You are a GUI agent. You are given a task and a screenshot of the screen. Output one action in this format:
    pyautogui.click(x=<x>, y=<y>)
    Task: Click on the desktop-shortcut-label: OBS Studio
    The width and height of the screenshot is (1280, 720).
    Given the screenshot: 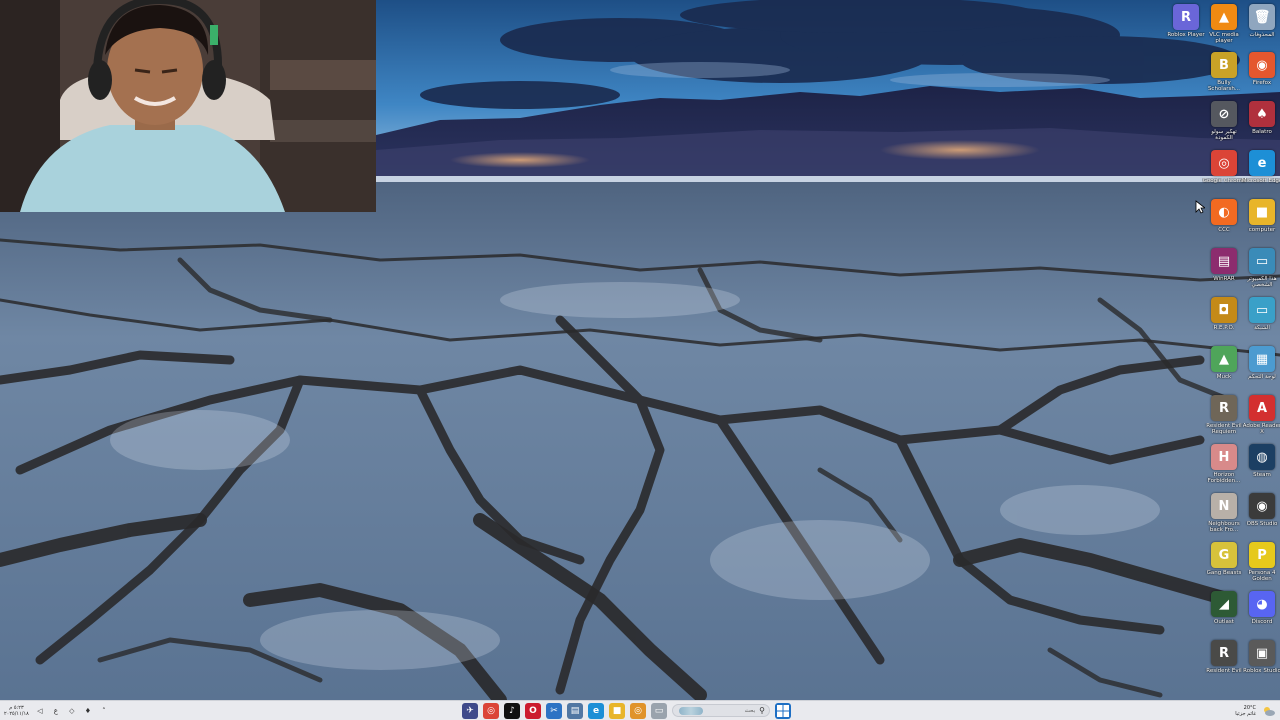 What is the action you would take?
    pyautogui.click(x=1262, y=524)
    